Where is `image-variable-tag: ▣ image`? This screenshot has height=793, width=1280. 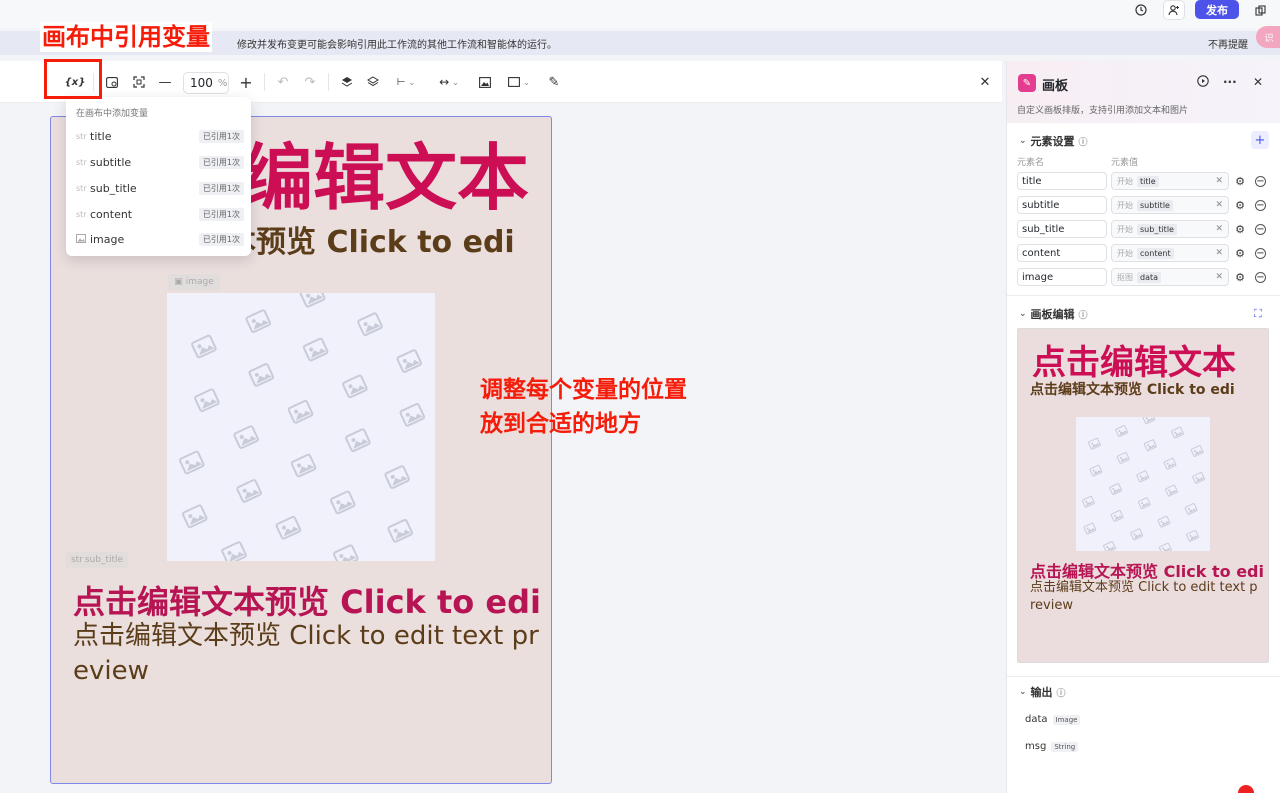
image-variable-tag: ▣ image is located at coordinates (194, 282).